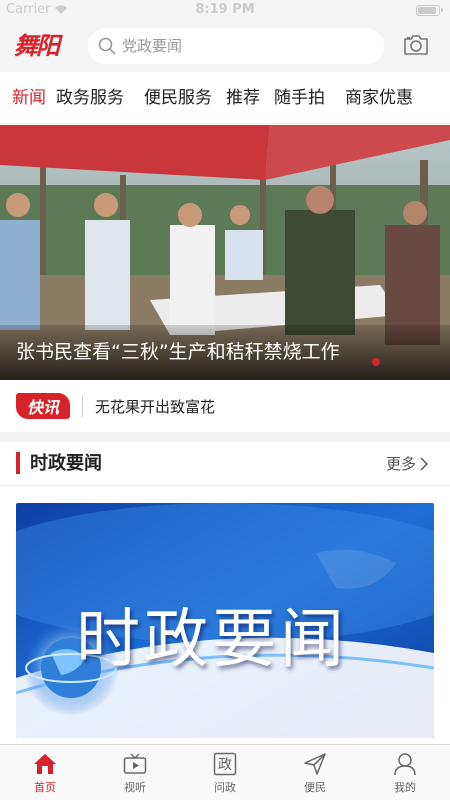  Describe the element at coordinates (212, 640) in the screenshot. I see `feature-image-title: 时政要闻` at that location.